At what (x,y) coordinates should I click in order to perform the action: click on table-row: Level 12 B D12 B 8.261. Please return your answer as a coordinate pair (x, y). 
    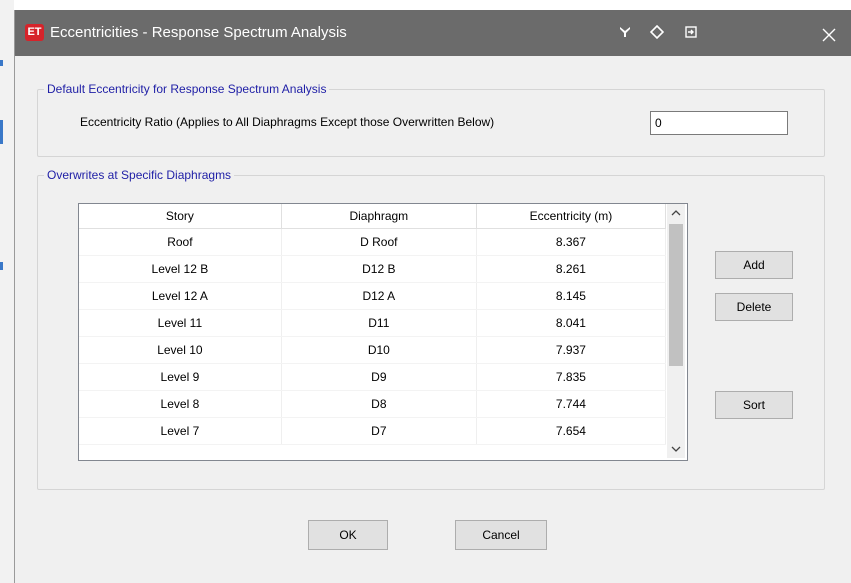
    Looking at the image, I should click on (373, 269).